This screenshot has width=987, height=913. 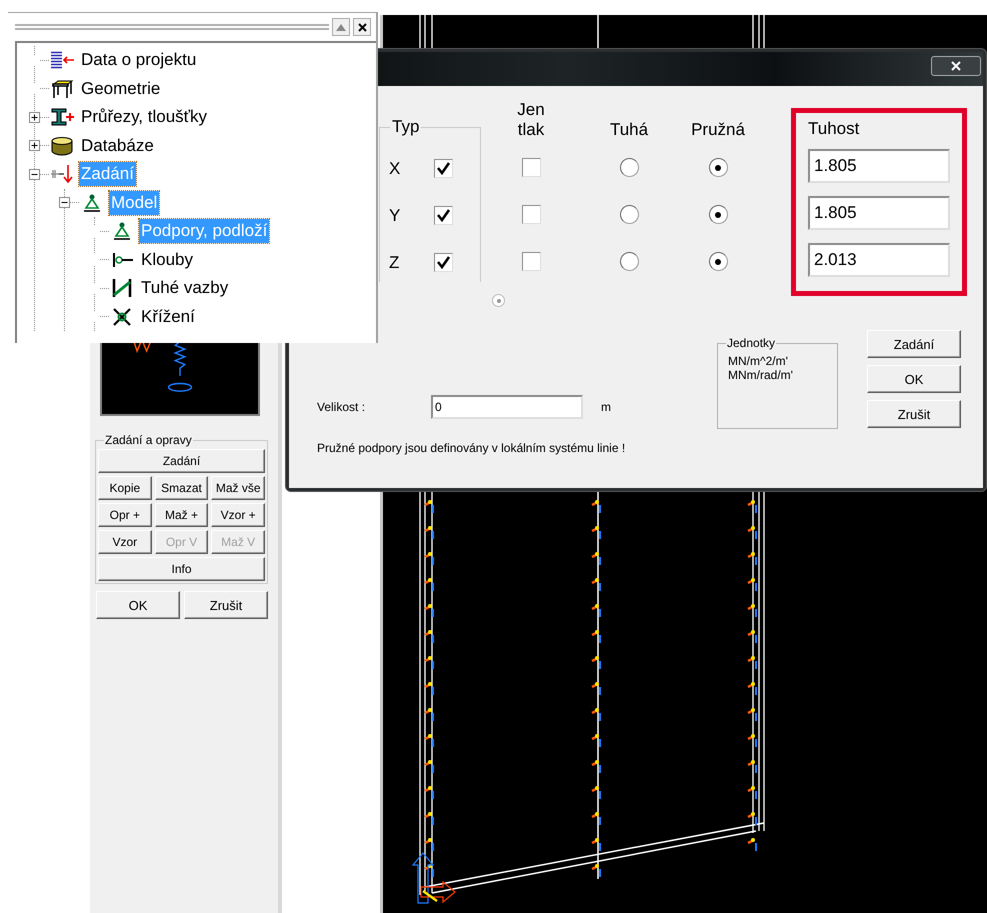 I want to click on tree-item: Databáze, so click(x=117, y=146).